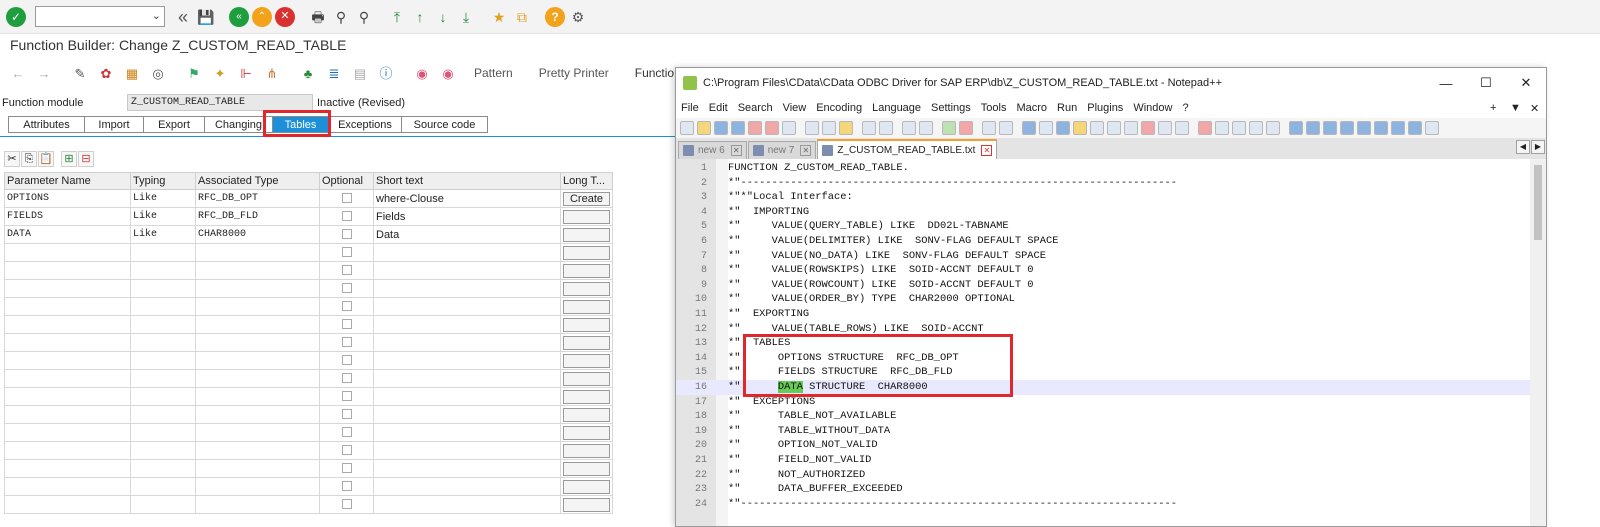 Image resolution: width=1600 pixels, height=527 pixels. Describe the element at coordinates (493, 73) in the screenshot. I see `pattern-button: Pattern` at that location.